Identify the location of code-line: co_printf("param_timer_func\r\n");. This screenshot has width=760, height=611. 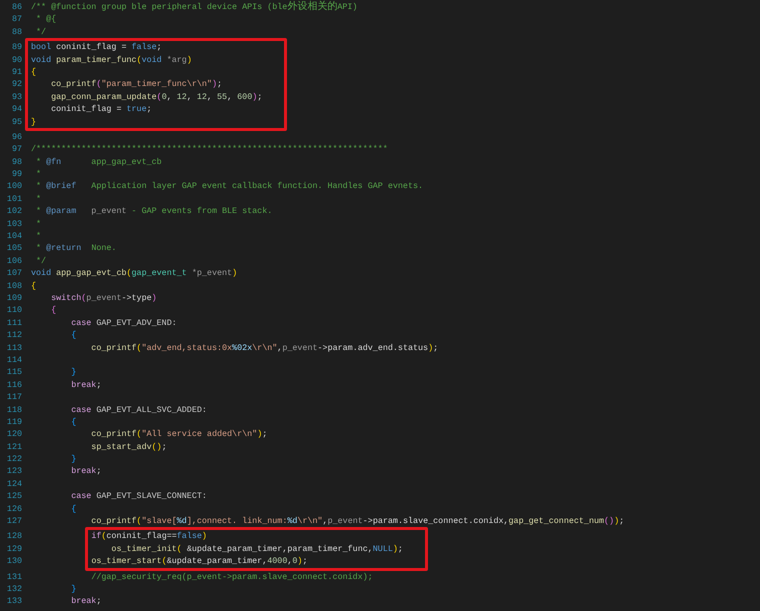
(136, 84).